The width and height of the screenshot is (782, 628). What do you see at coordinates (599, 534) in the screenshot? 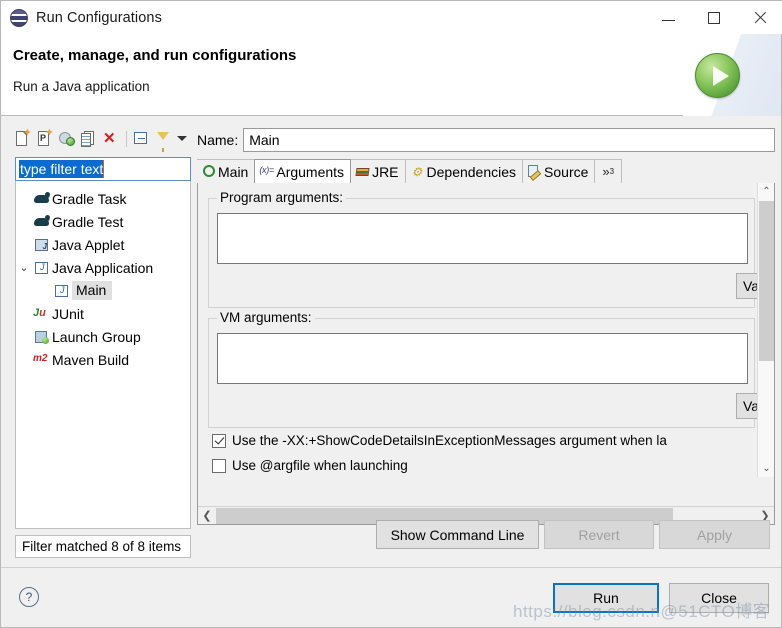
I see `revert-button: Revert` at bounding box center [599, 534].